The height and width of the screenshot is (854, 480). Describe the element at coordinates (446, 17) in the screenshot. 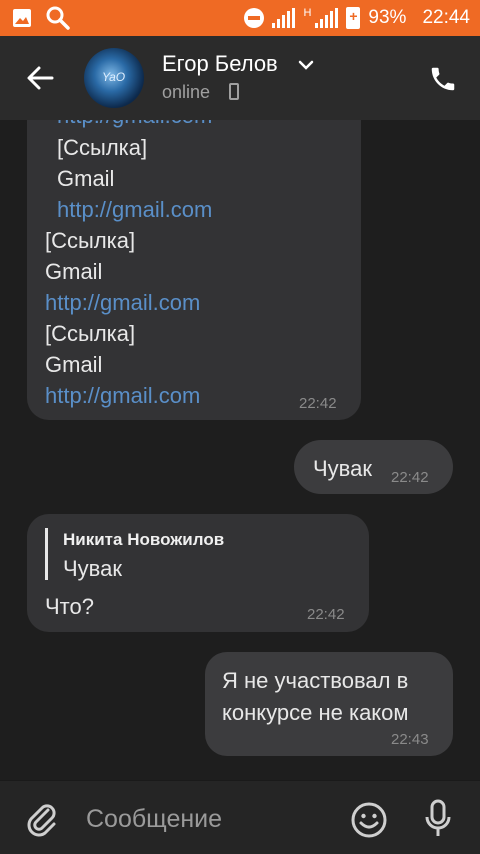

I see `clock: 22:44` at that location.